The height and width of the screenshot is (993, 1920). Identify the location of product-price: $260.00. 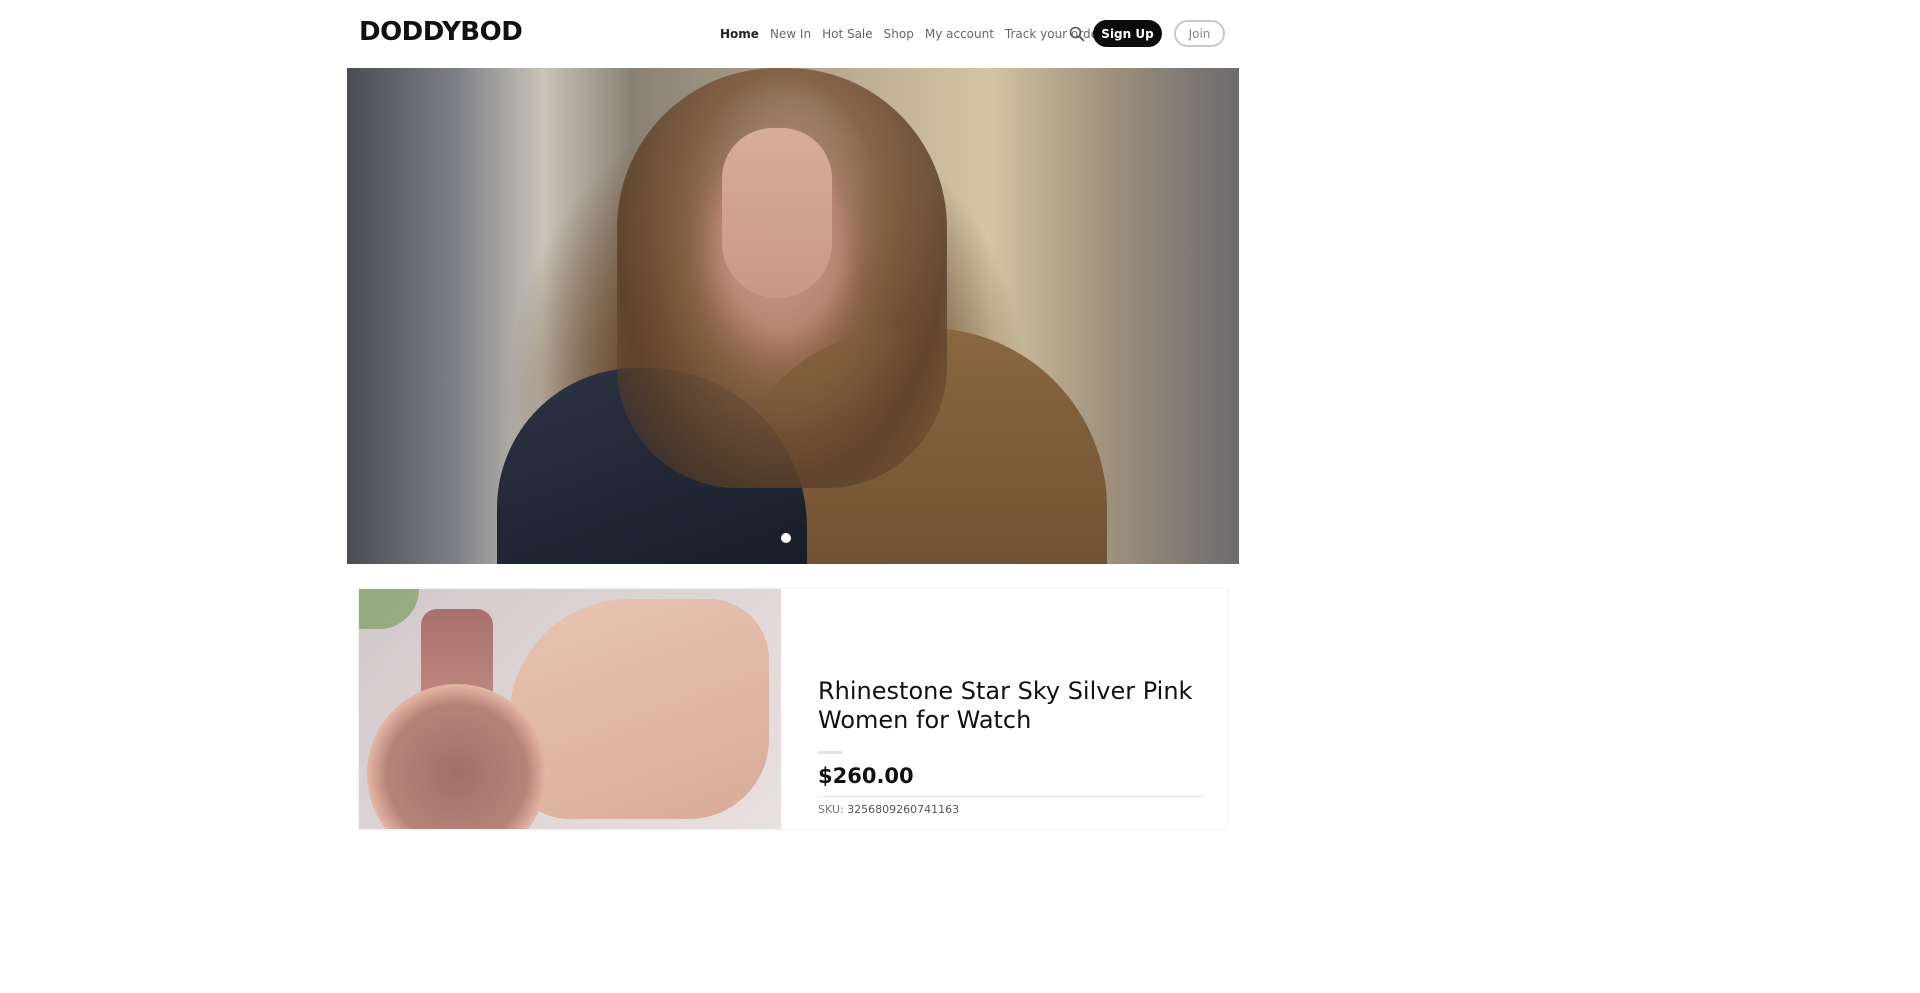
(866, 776).